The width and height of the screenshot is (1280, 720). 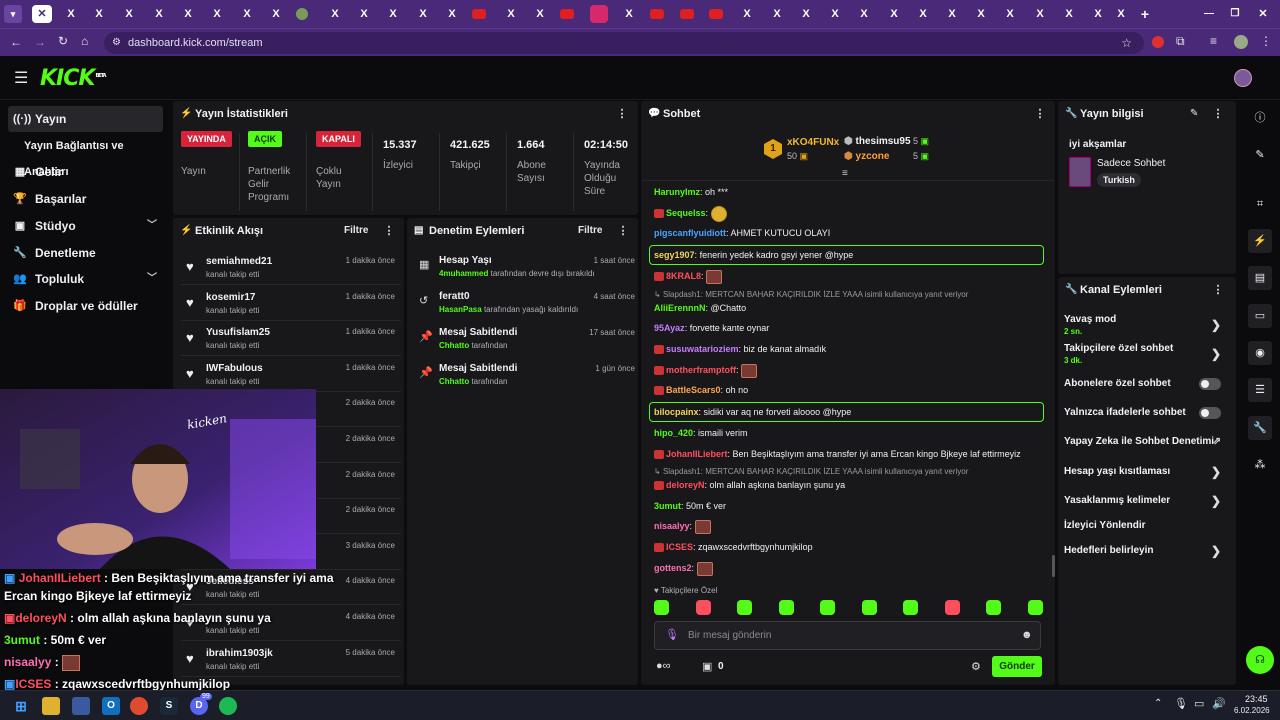 What do you see at coordinates (701, 433) in the screenshot?
I see `chat-message: hipo_420: ismaili verim` at bounding box center [701, 433].